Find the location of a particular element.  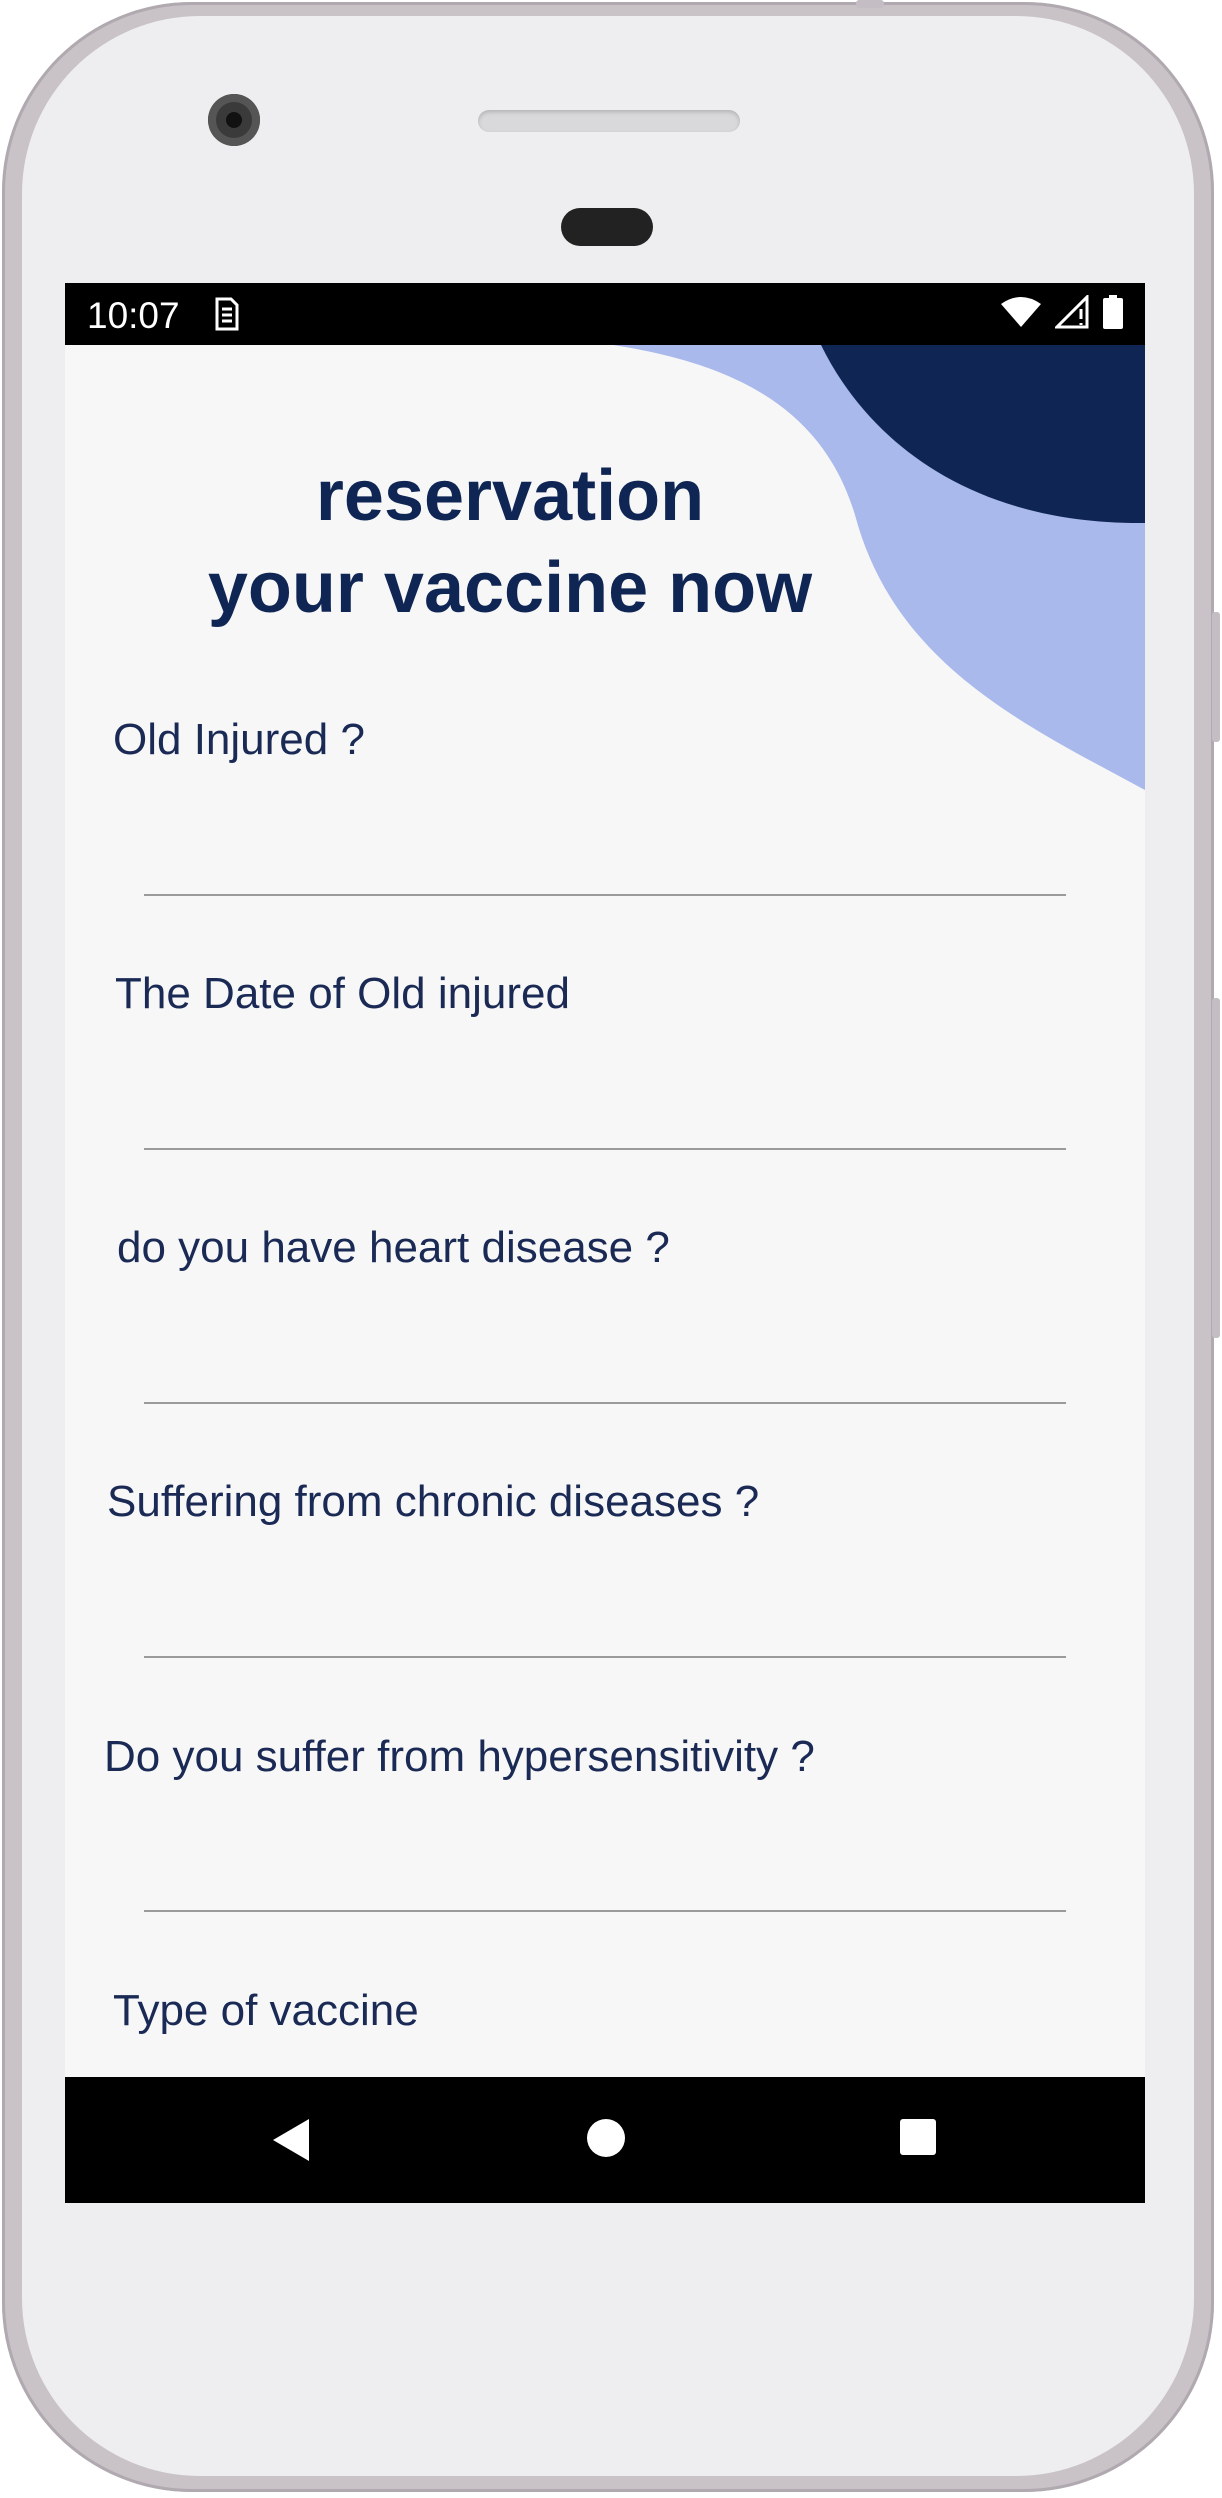

battery-icon is located at coordinates (1113, 314).